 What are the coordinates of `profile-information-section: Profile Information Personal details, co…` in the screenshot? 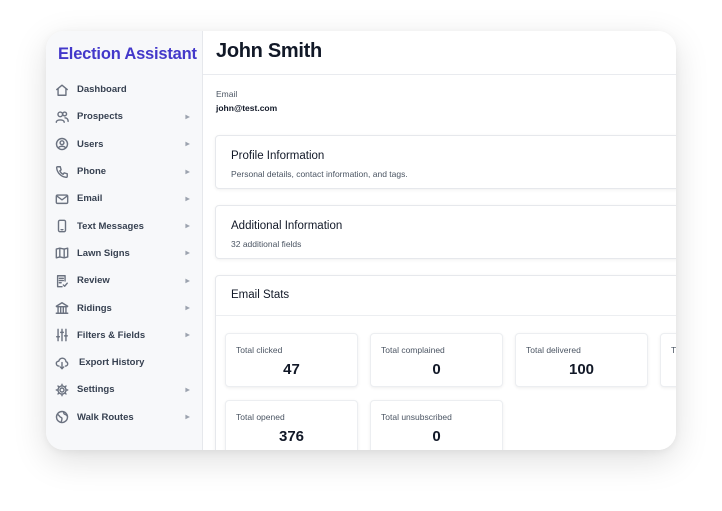 It's located at (445, 162).